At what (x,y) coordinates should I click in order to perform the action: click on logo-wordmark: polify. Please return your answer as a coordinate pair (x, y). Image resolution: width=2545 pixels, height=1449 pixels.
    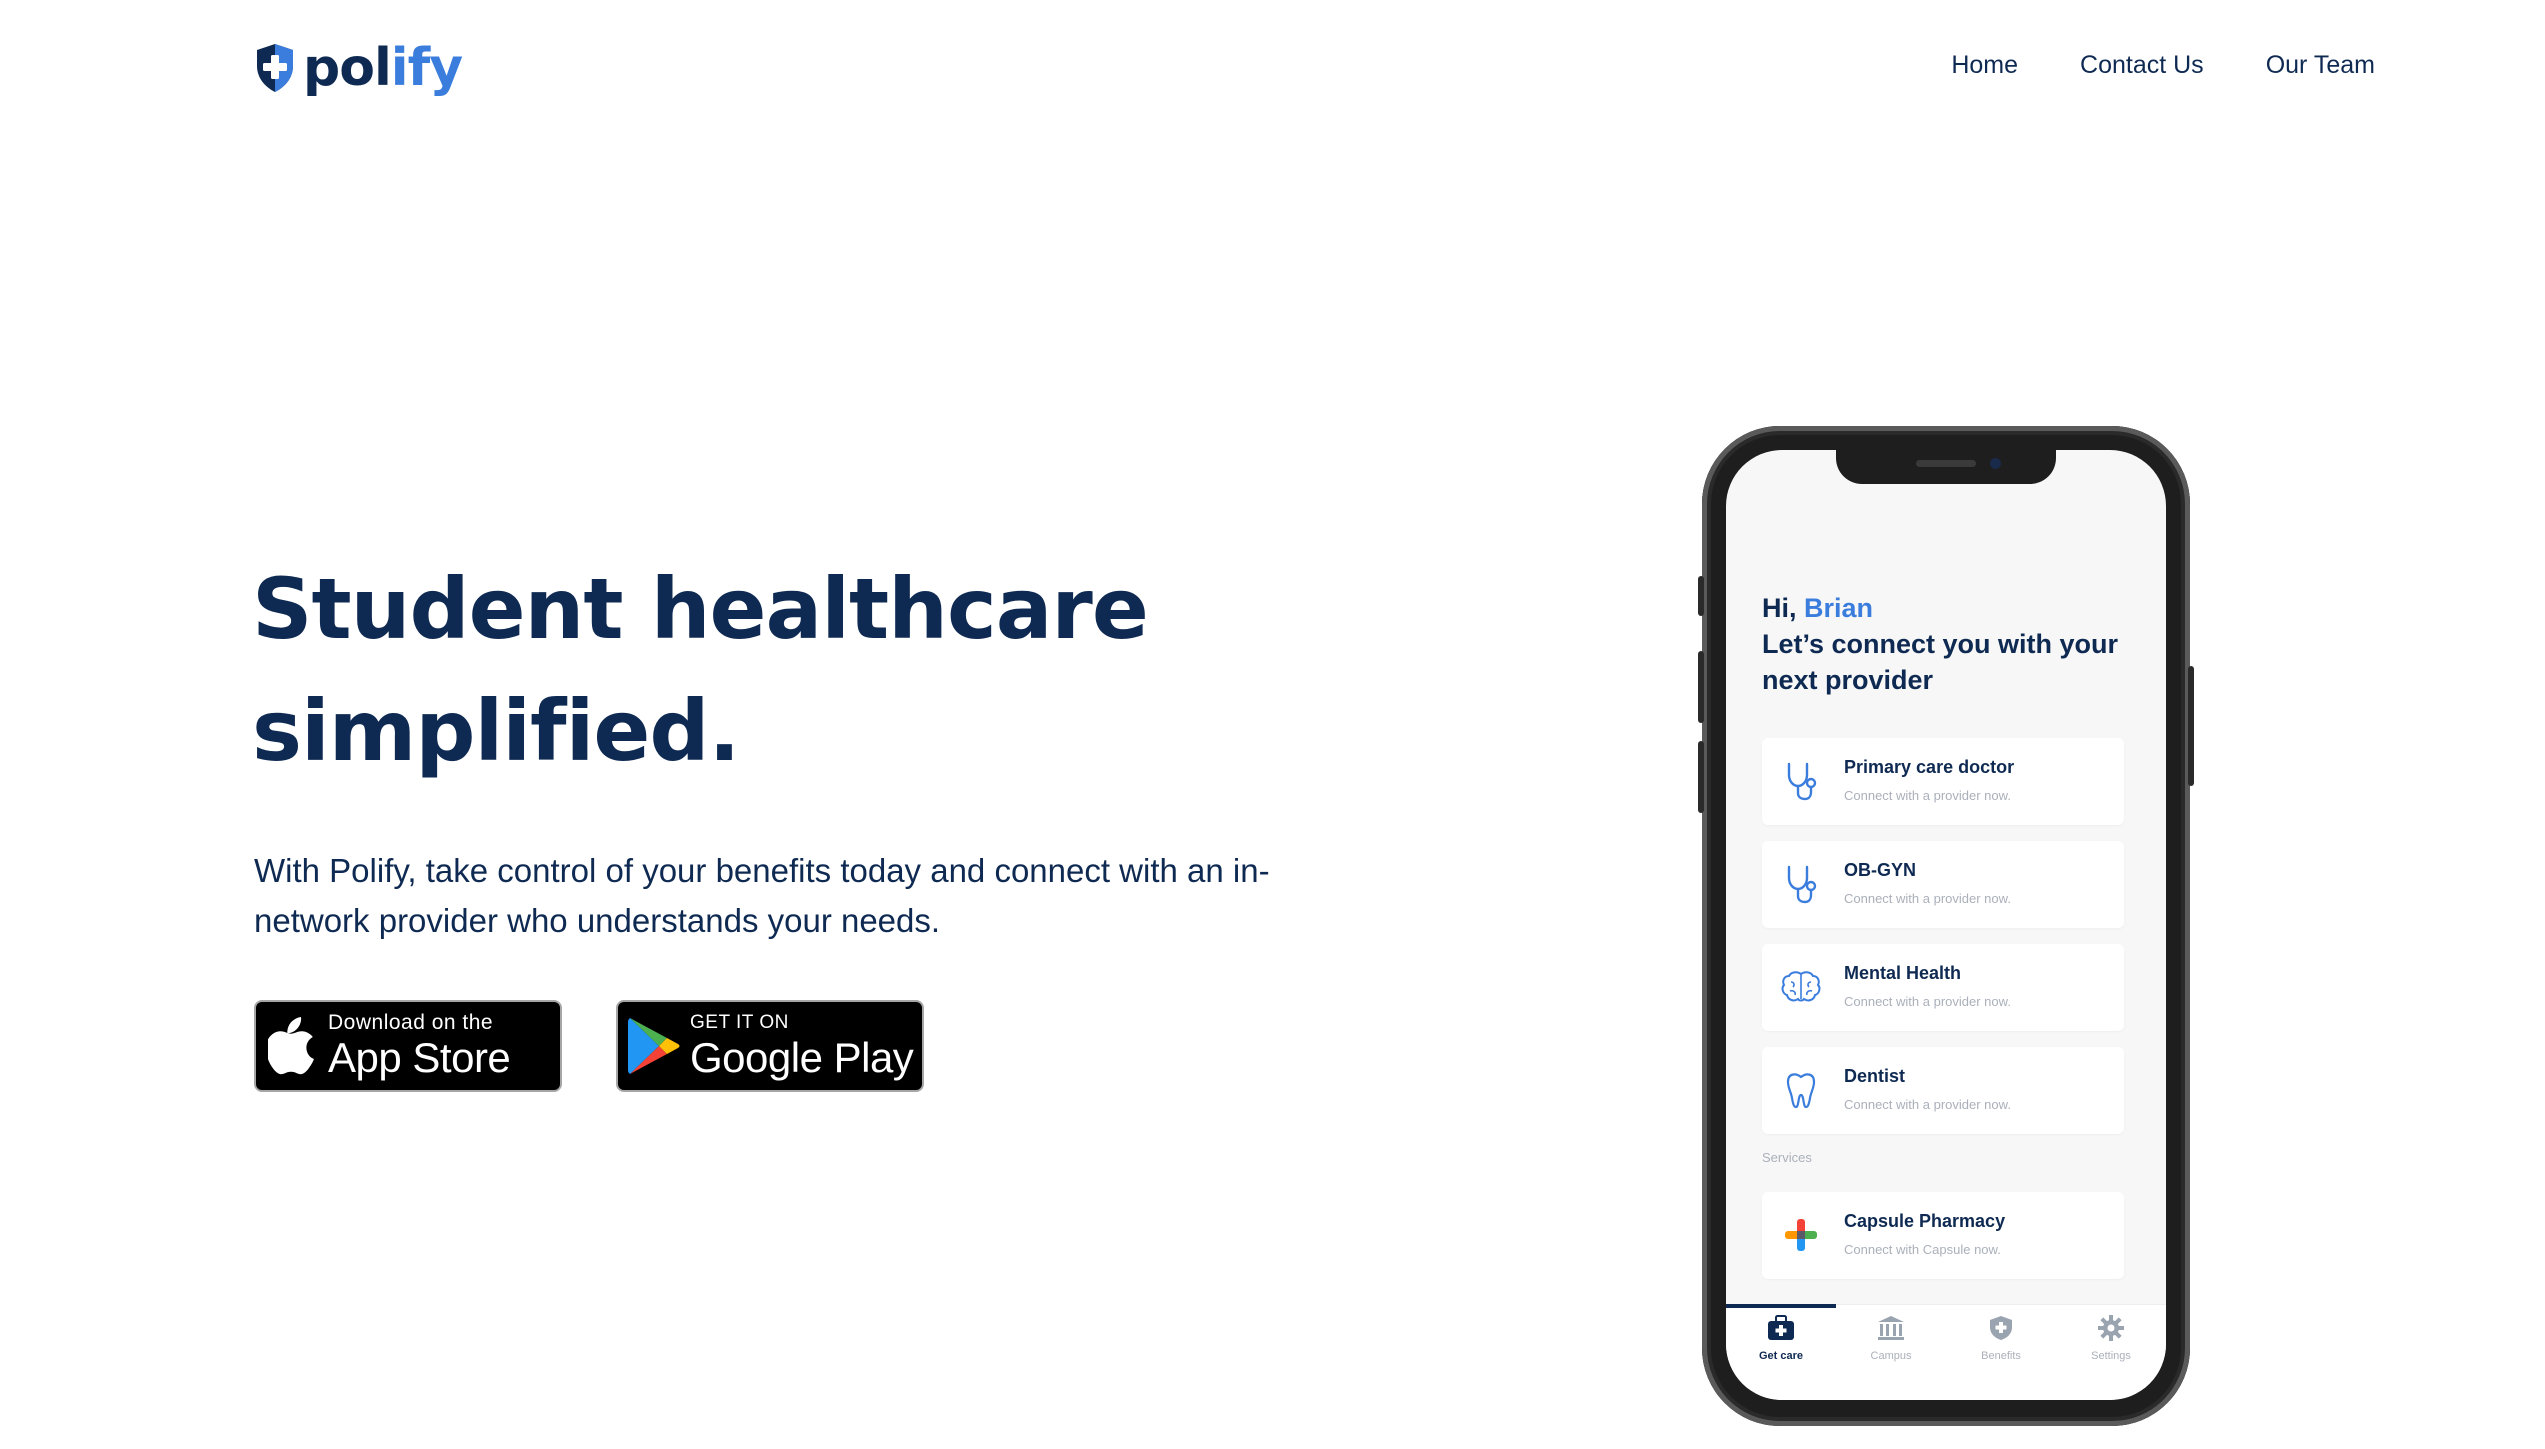
    Looking at the image, I should click on (383, 68).